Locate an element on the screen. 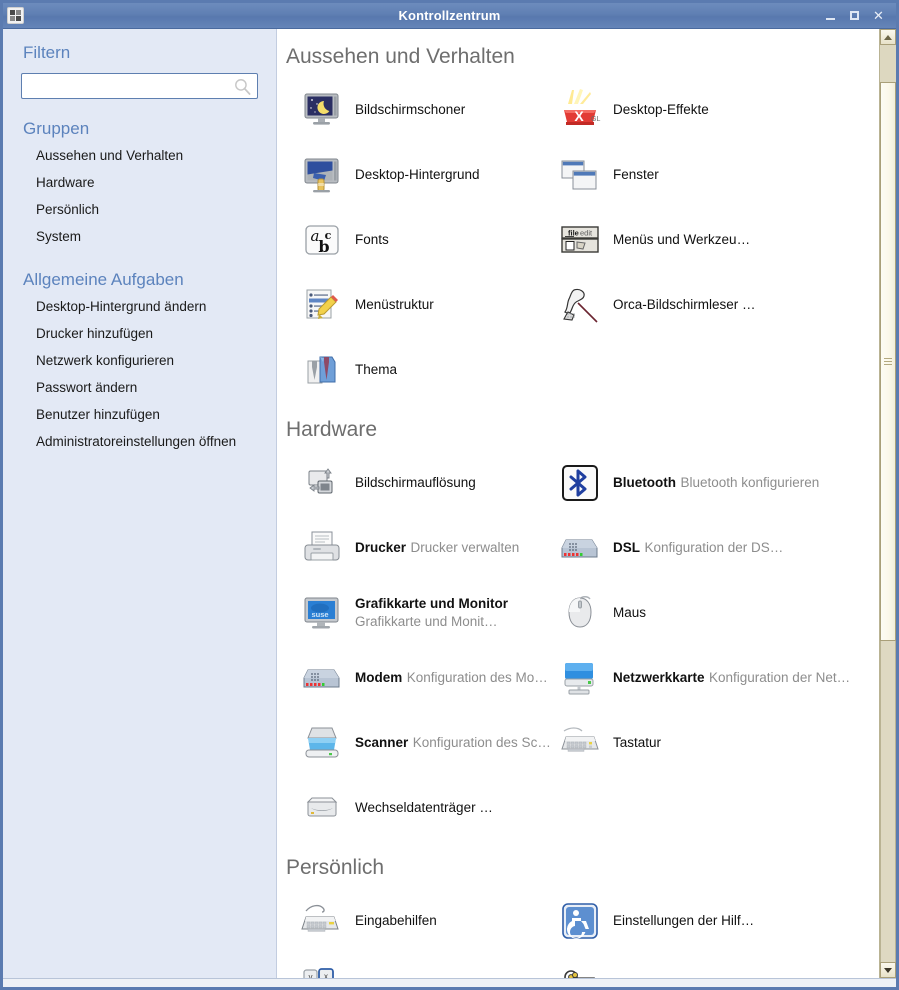 This screenshot has height=990, width=899. window-title: Kontrollzentrum is located at coordinates (449, 15).